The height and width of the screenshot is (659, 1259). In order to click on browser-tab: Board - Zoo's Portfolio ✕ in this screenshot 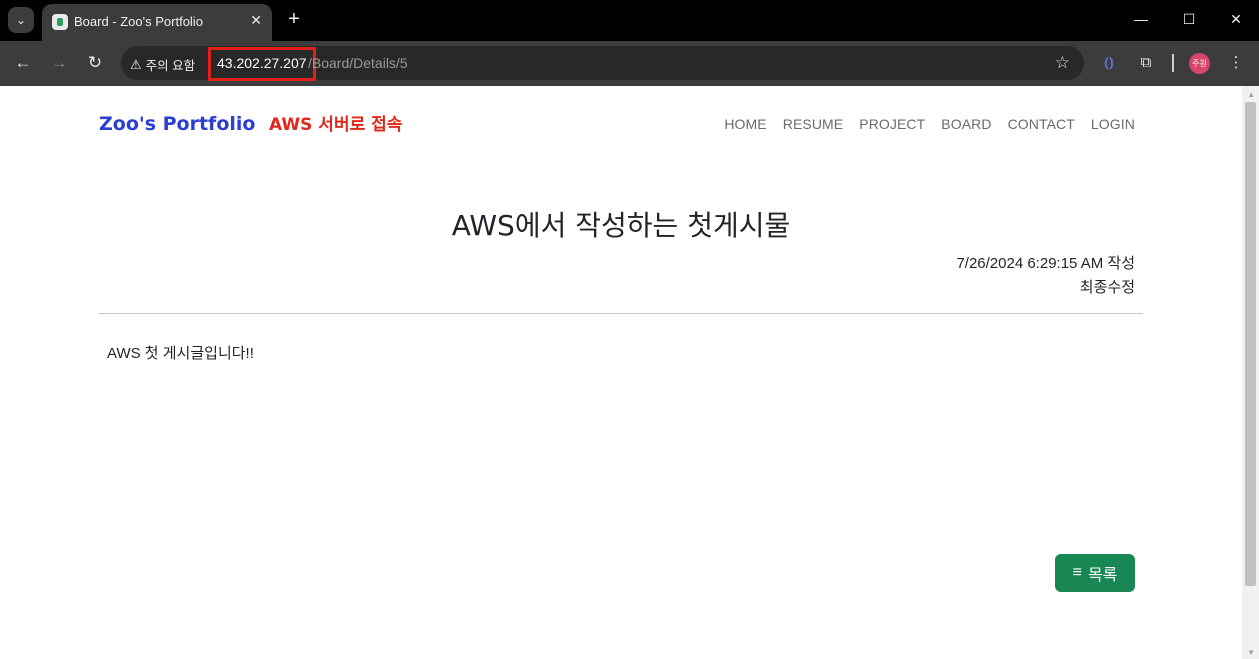, I will do `click(157, 22)`.